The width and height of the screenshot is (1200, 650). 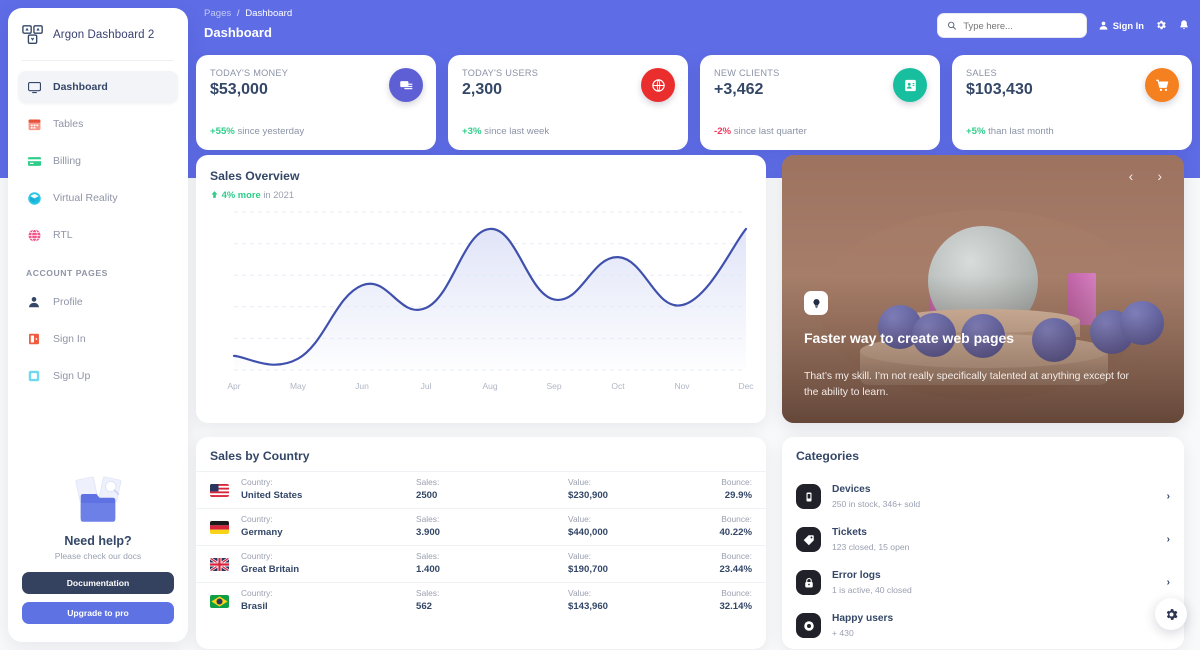 What do you see at coordinates (489, 386) in the screenshot?
I see `x-axis-tick-label: Aug` at bounding box center [489, 386].